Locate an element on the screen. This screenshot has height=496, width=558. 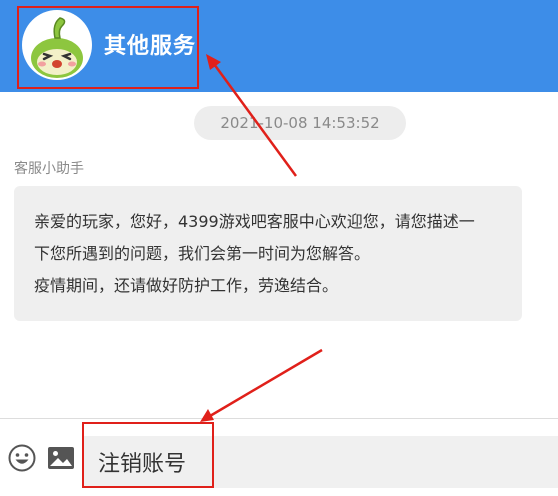
message-input is located at coordinates (320, 462).